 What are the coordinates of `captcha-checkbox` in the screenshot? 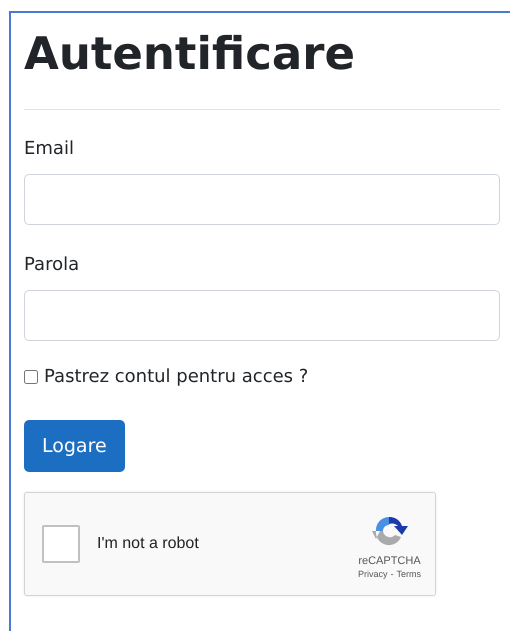 It's located at (61, 544).